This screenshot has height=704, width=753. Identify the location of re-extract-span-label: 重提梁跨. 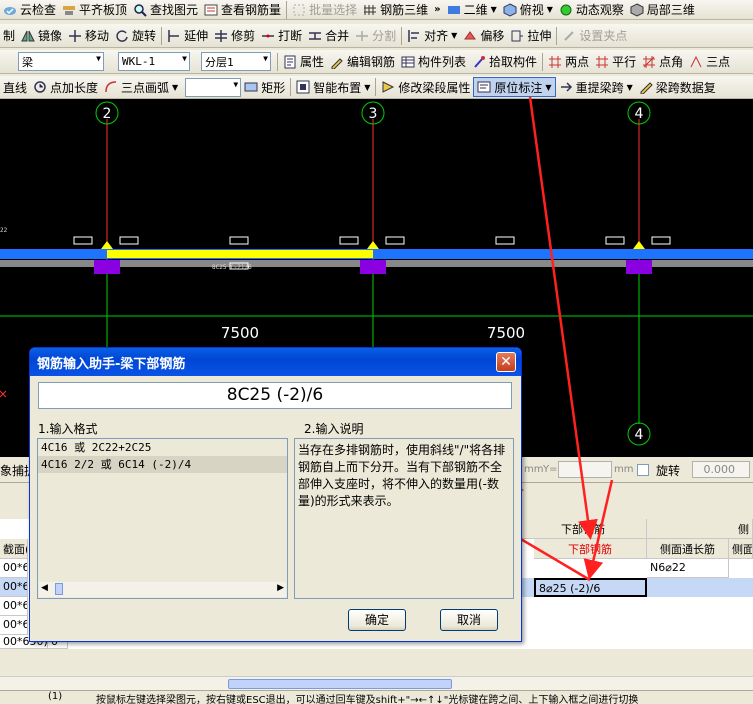
(599, 87).